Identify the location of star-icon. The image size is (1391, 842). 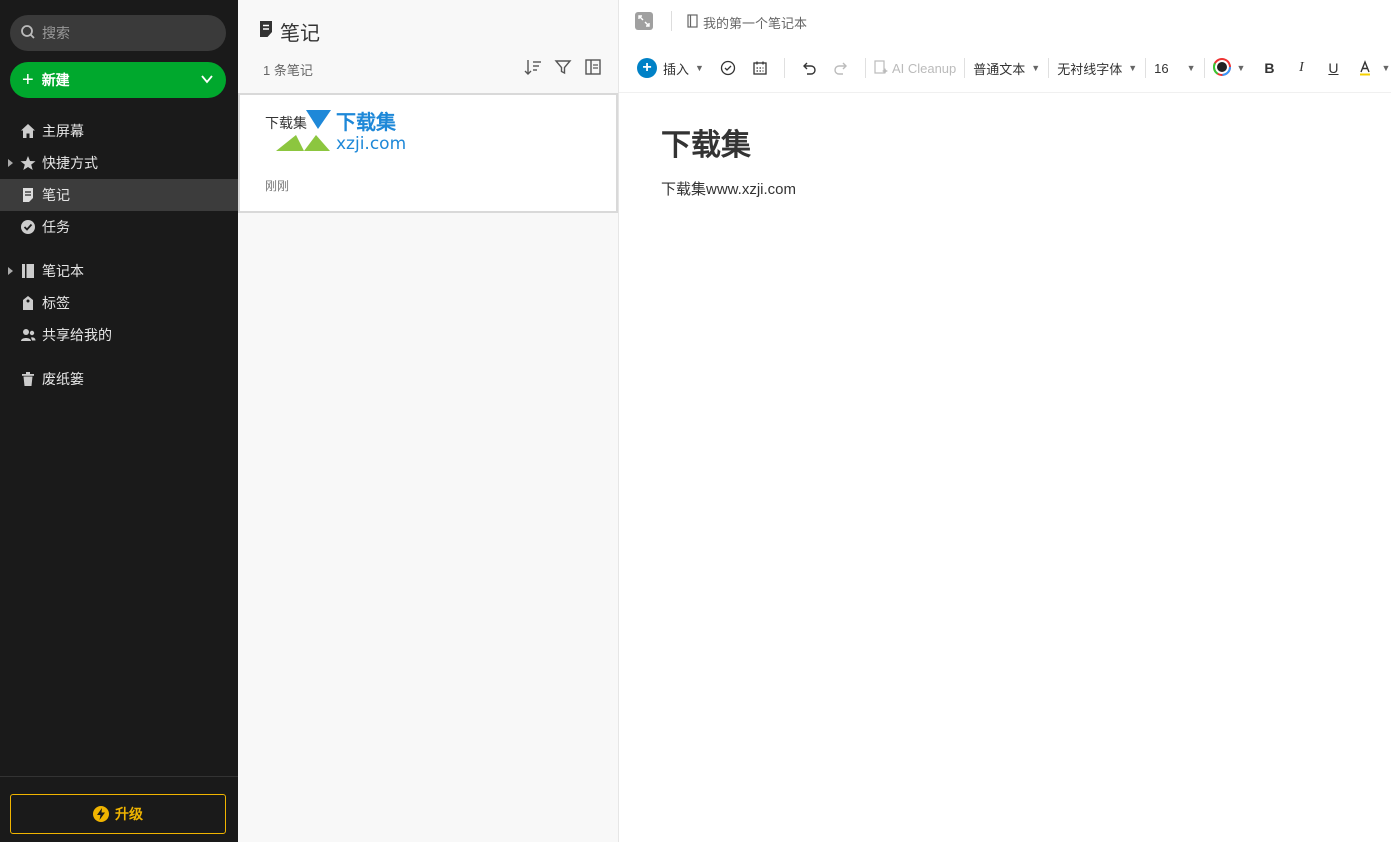
(28, 163).